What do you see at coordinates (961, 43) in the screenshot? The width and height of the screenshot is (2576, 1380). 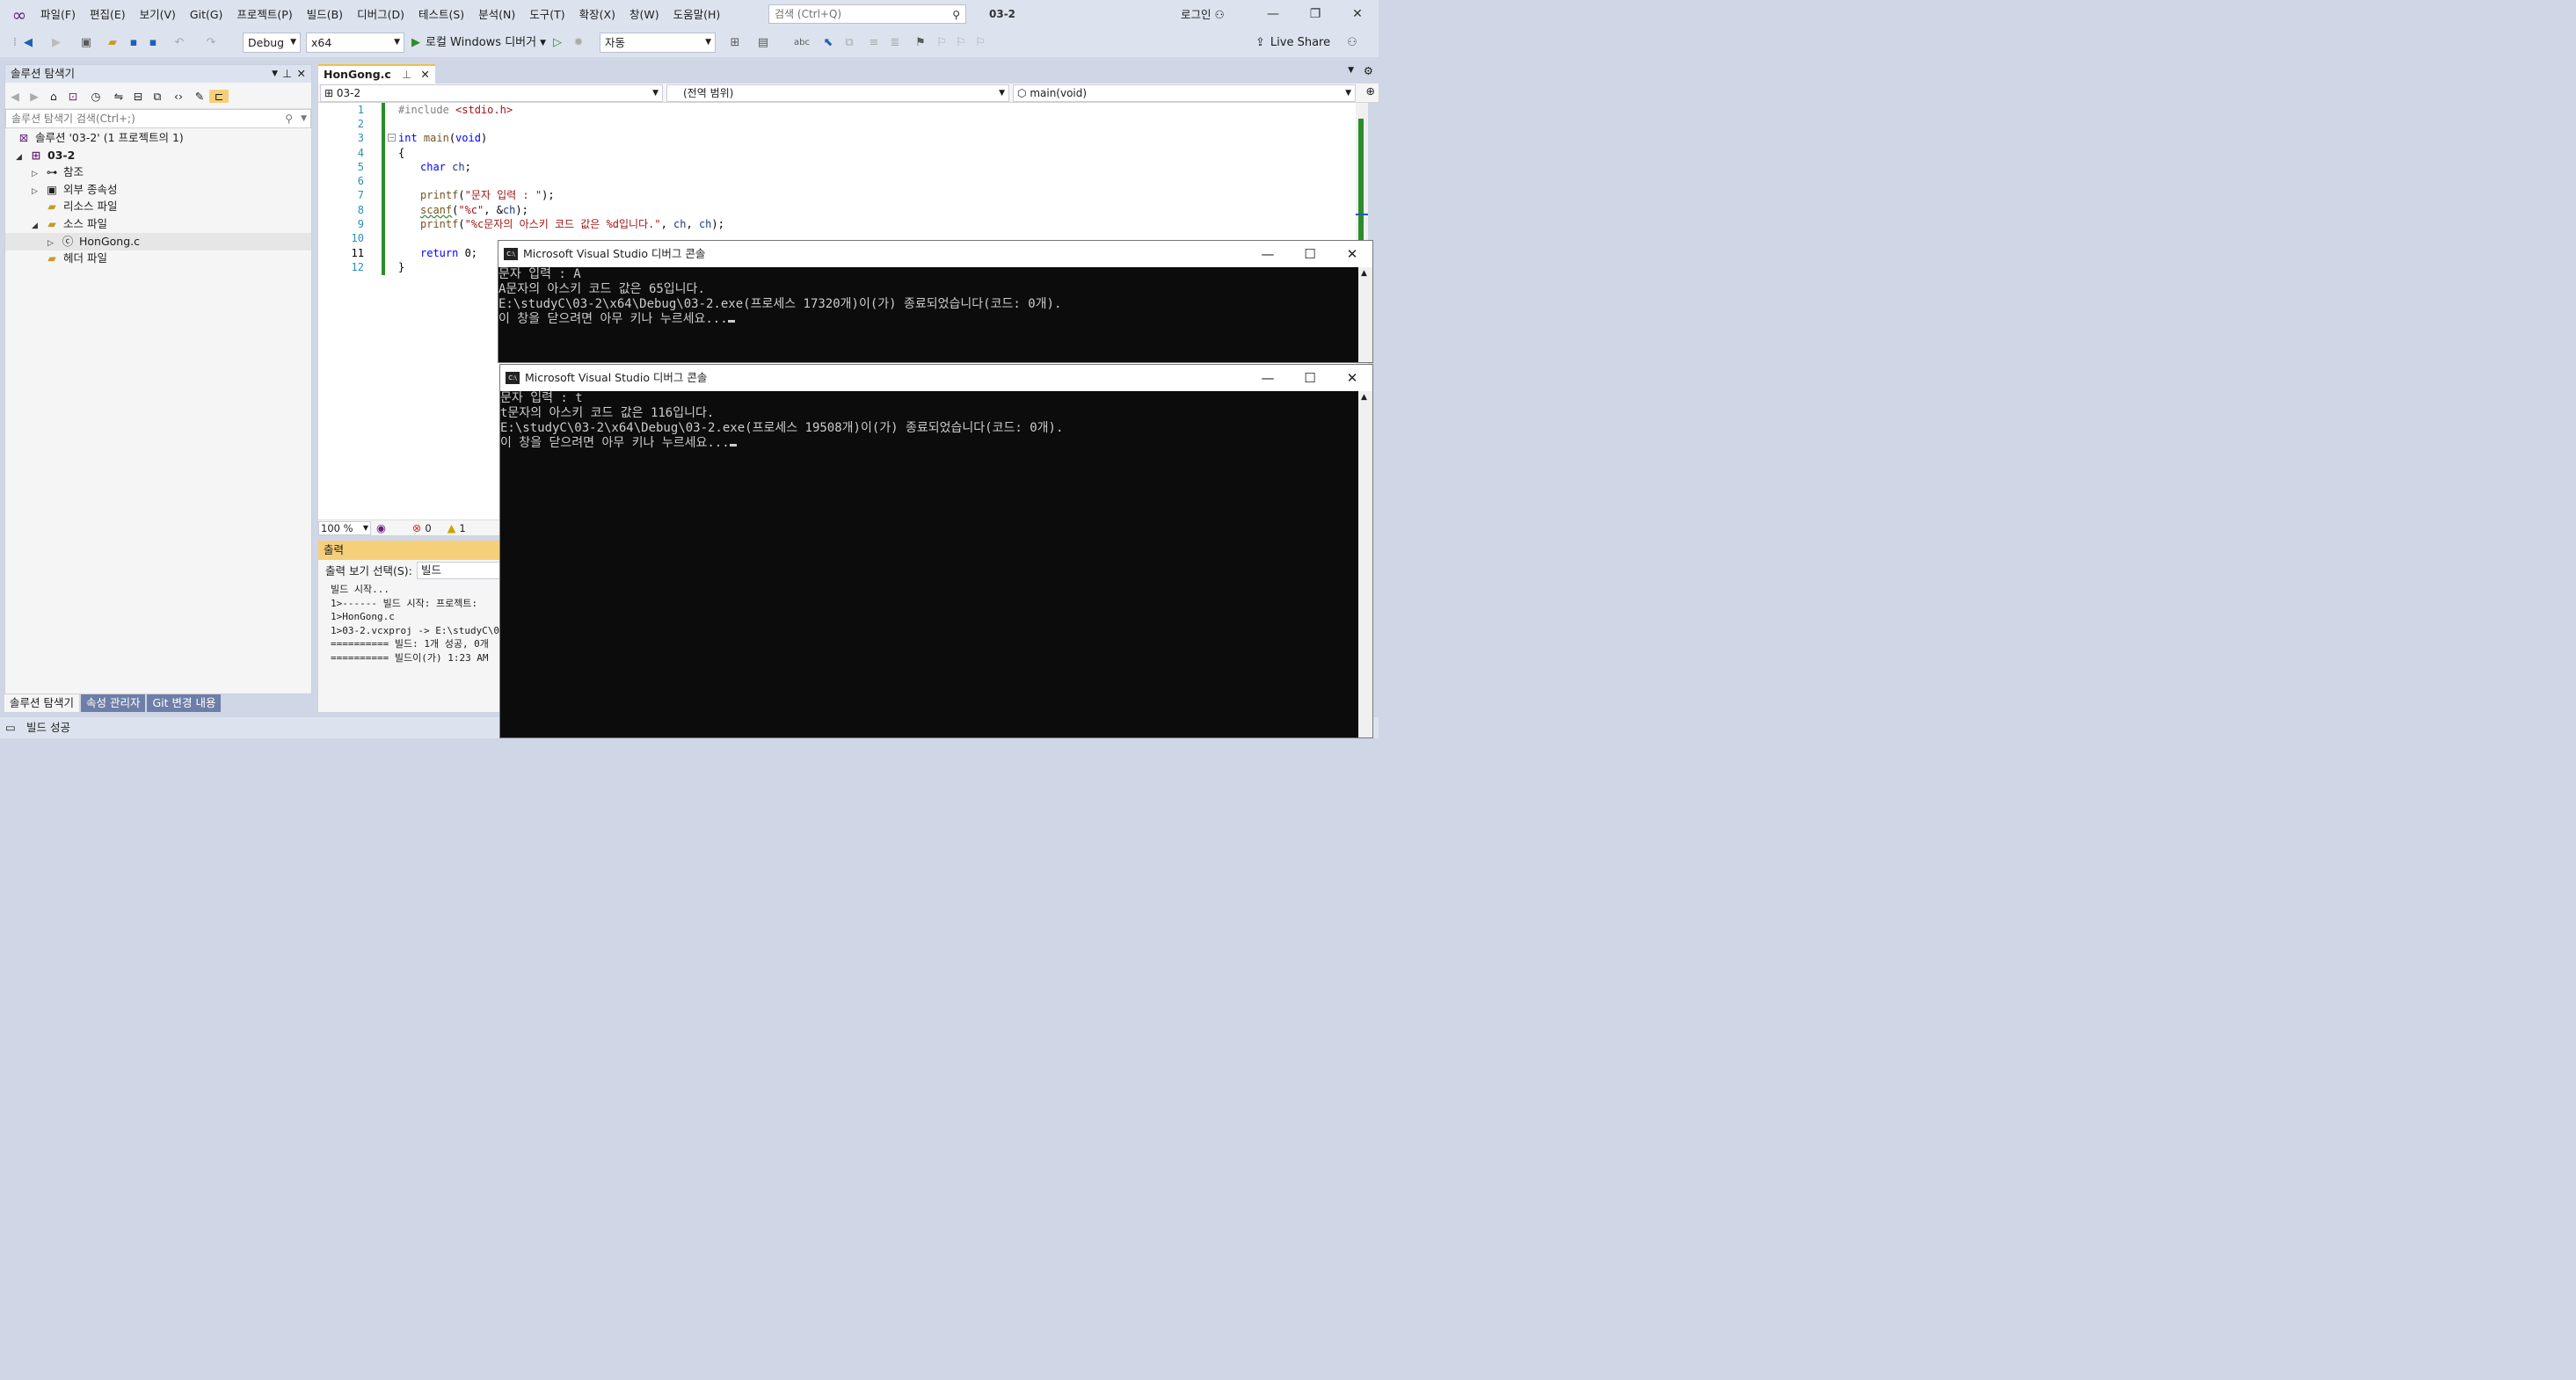 I see `next-bookmark-icon: ⚐` at bounding box center [961, 43].